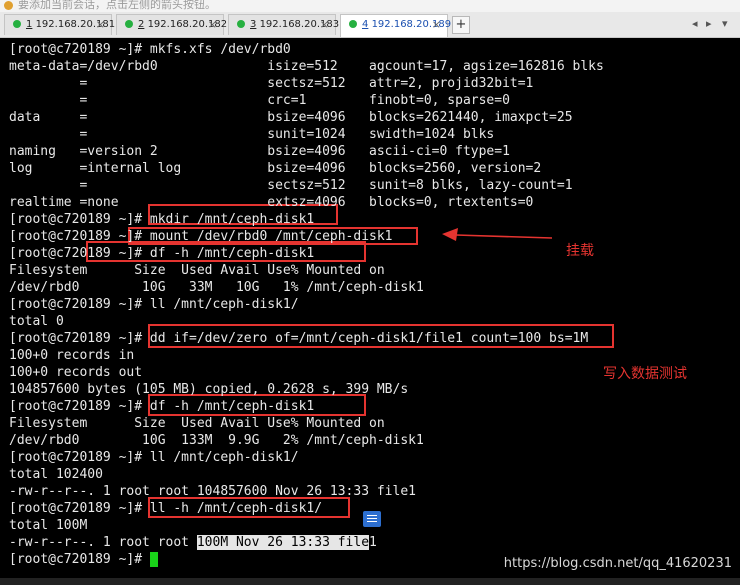  What do you see at coordinates (103, 542) in the screenshot?
I see `line-text: -rw-r--r--. 1 root root` at bounding box center [103, 542].